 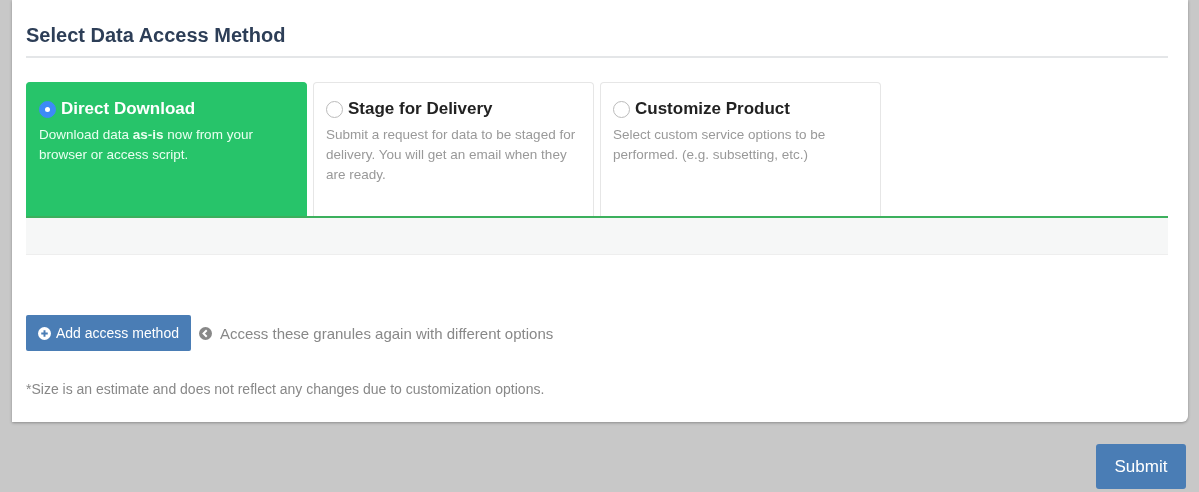 I want to click on method-tab: Customize Product Select custom service options to be performed. (e.g. subsetting, etc.), so click(x=740, y=149).